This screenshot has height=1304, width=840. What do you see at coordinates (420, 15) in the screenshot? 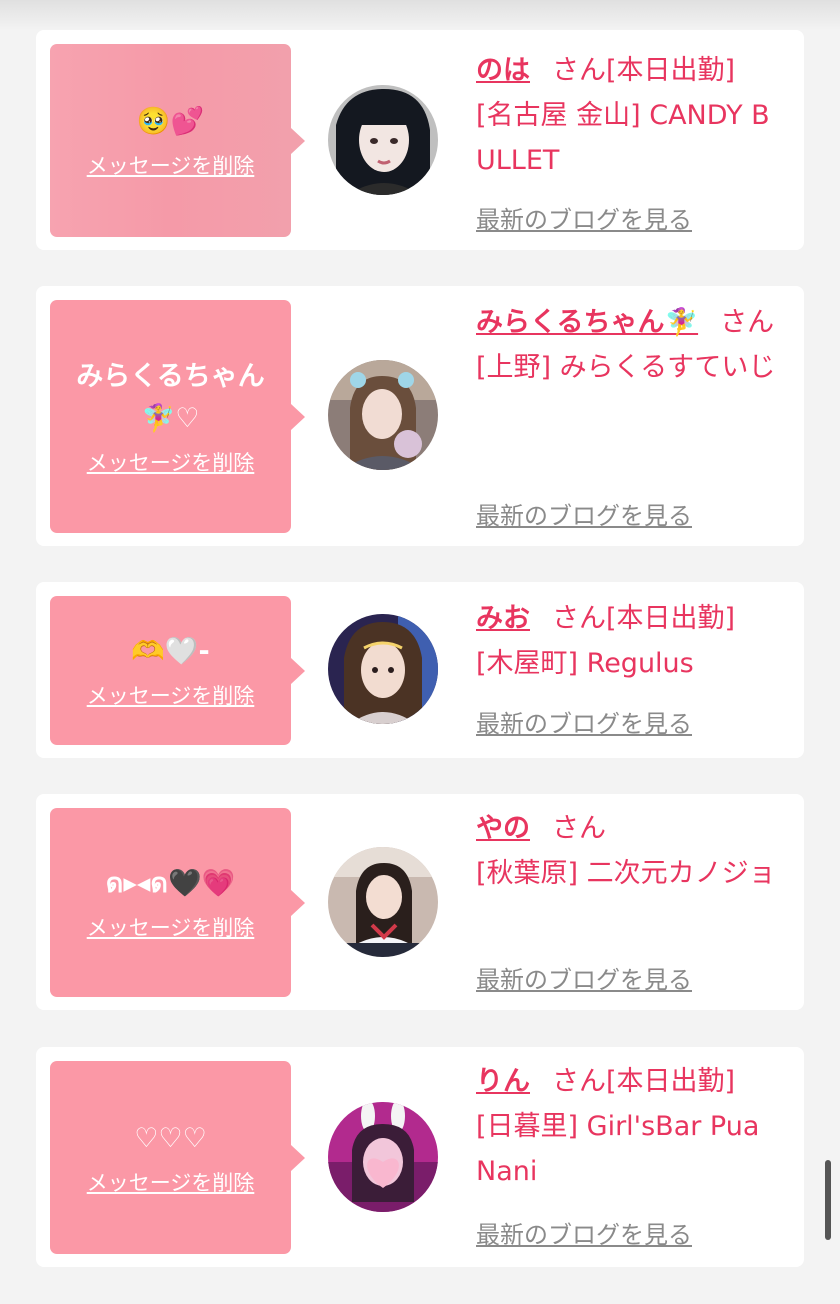
I see `top-fade` at bounding box center [420, 15].